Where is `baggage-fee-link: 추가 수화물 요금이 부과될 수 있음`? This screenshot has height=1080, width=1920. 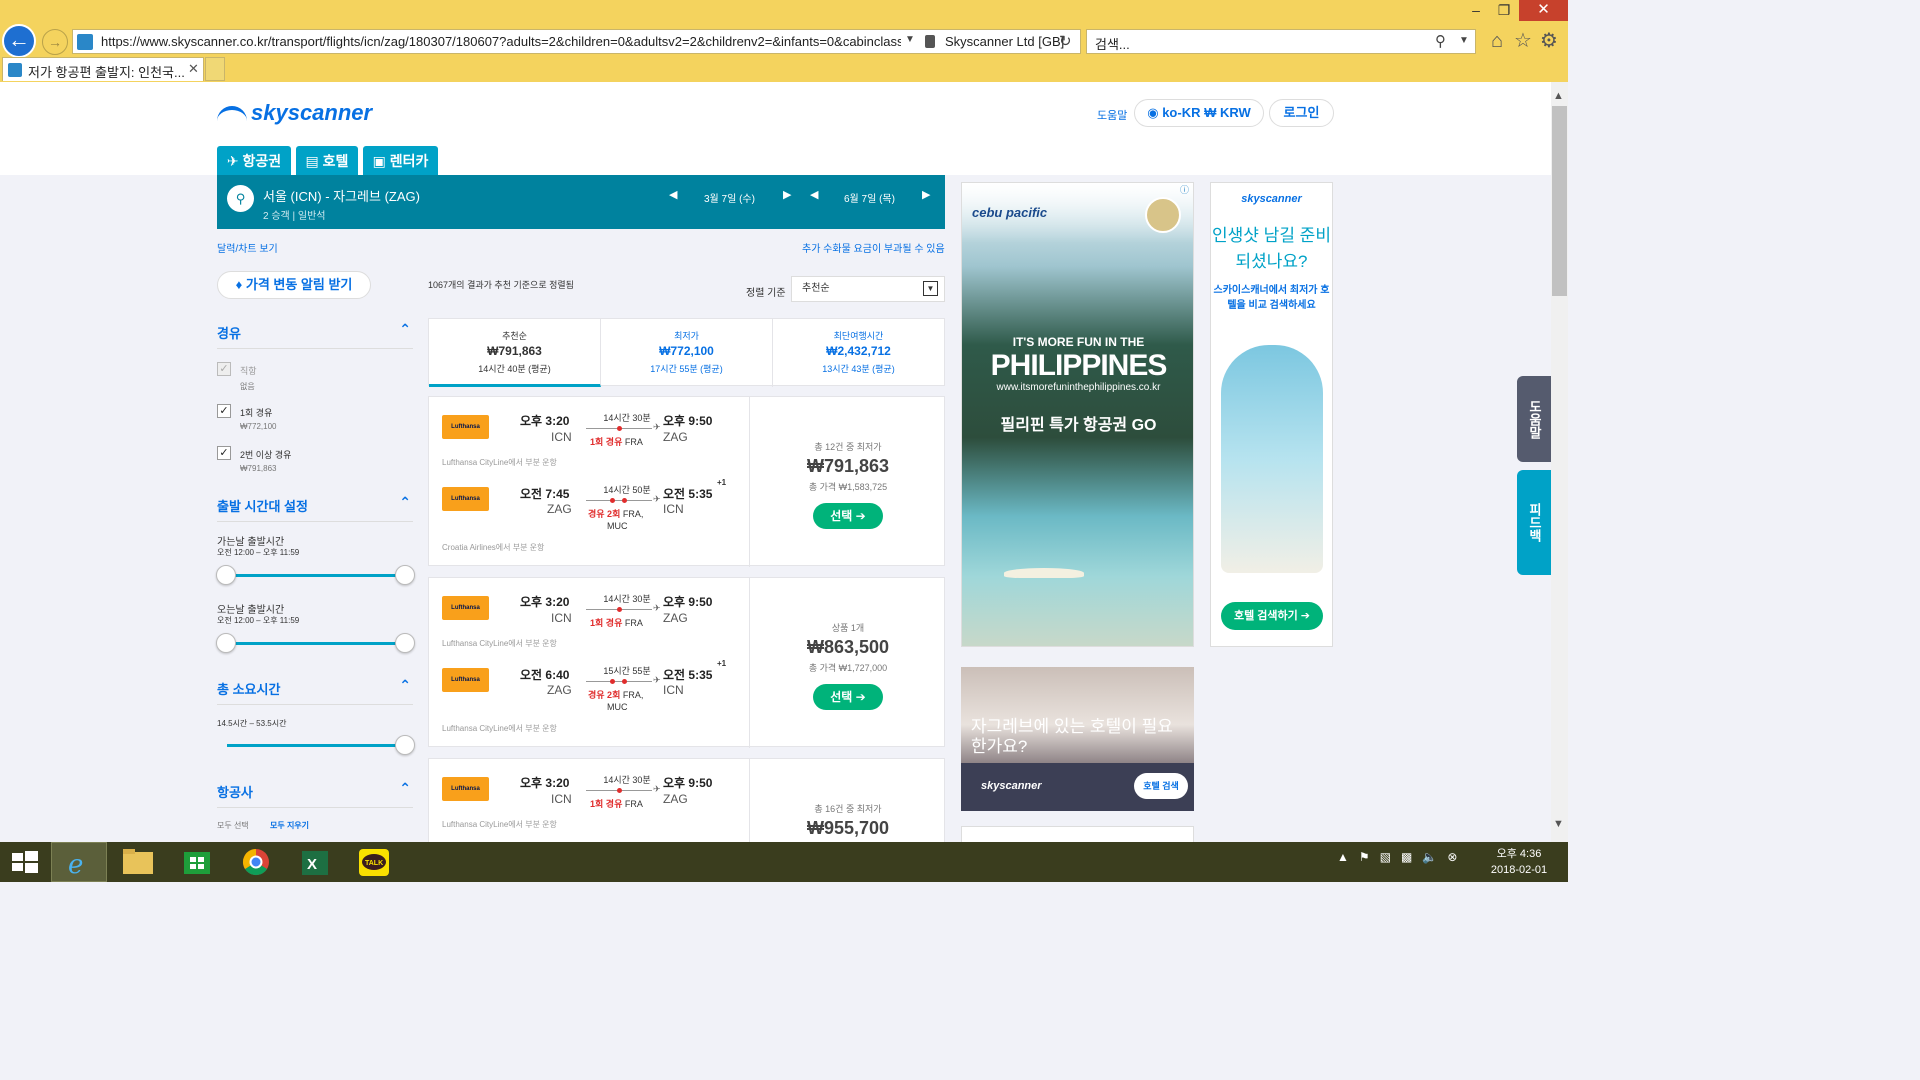
baggage-fee-link: 추가 수화물 요금이 부과될 수 있음 is located at coordinates (873, 247).